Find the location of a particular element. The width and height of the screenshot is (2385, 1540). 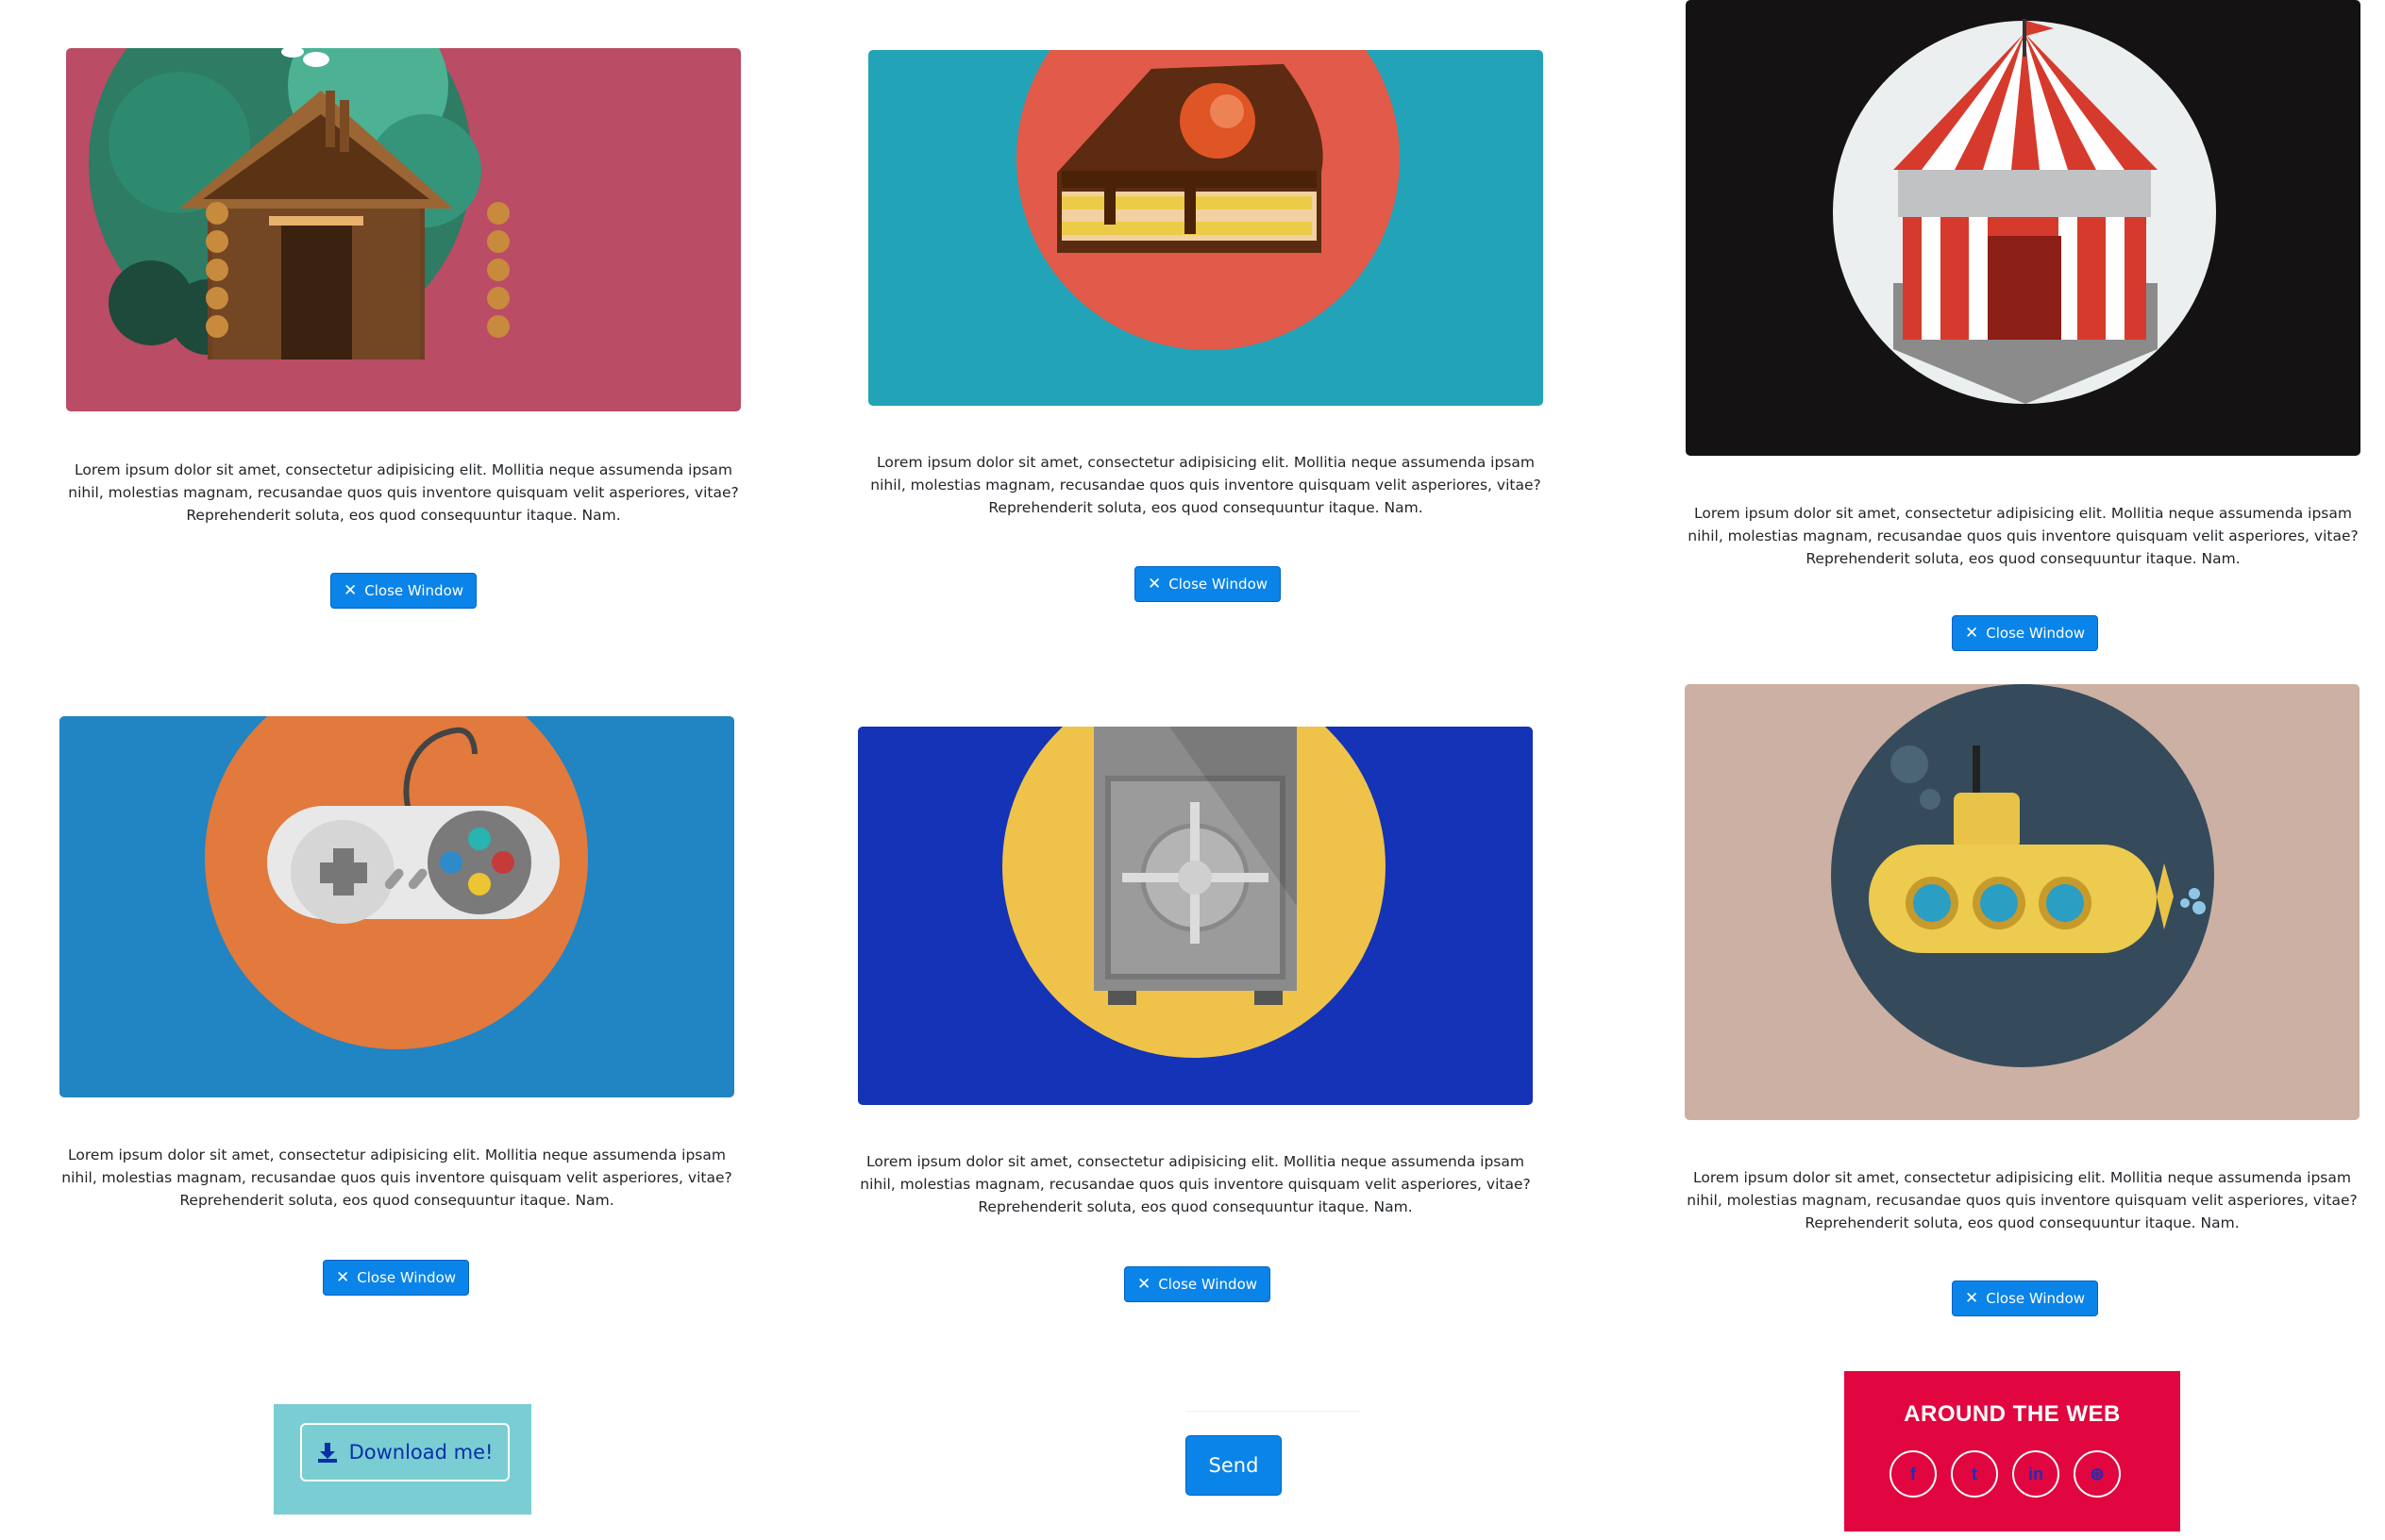

around-the-web-panel: AROUND THE WEB f t in ⊛ is located at coordinates (2012, 1451).